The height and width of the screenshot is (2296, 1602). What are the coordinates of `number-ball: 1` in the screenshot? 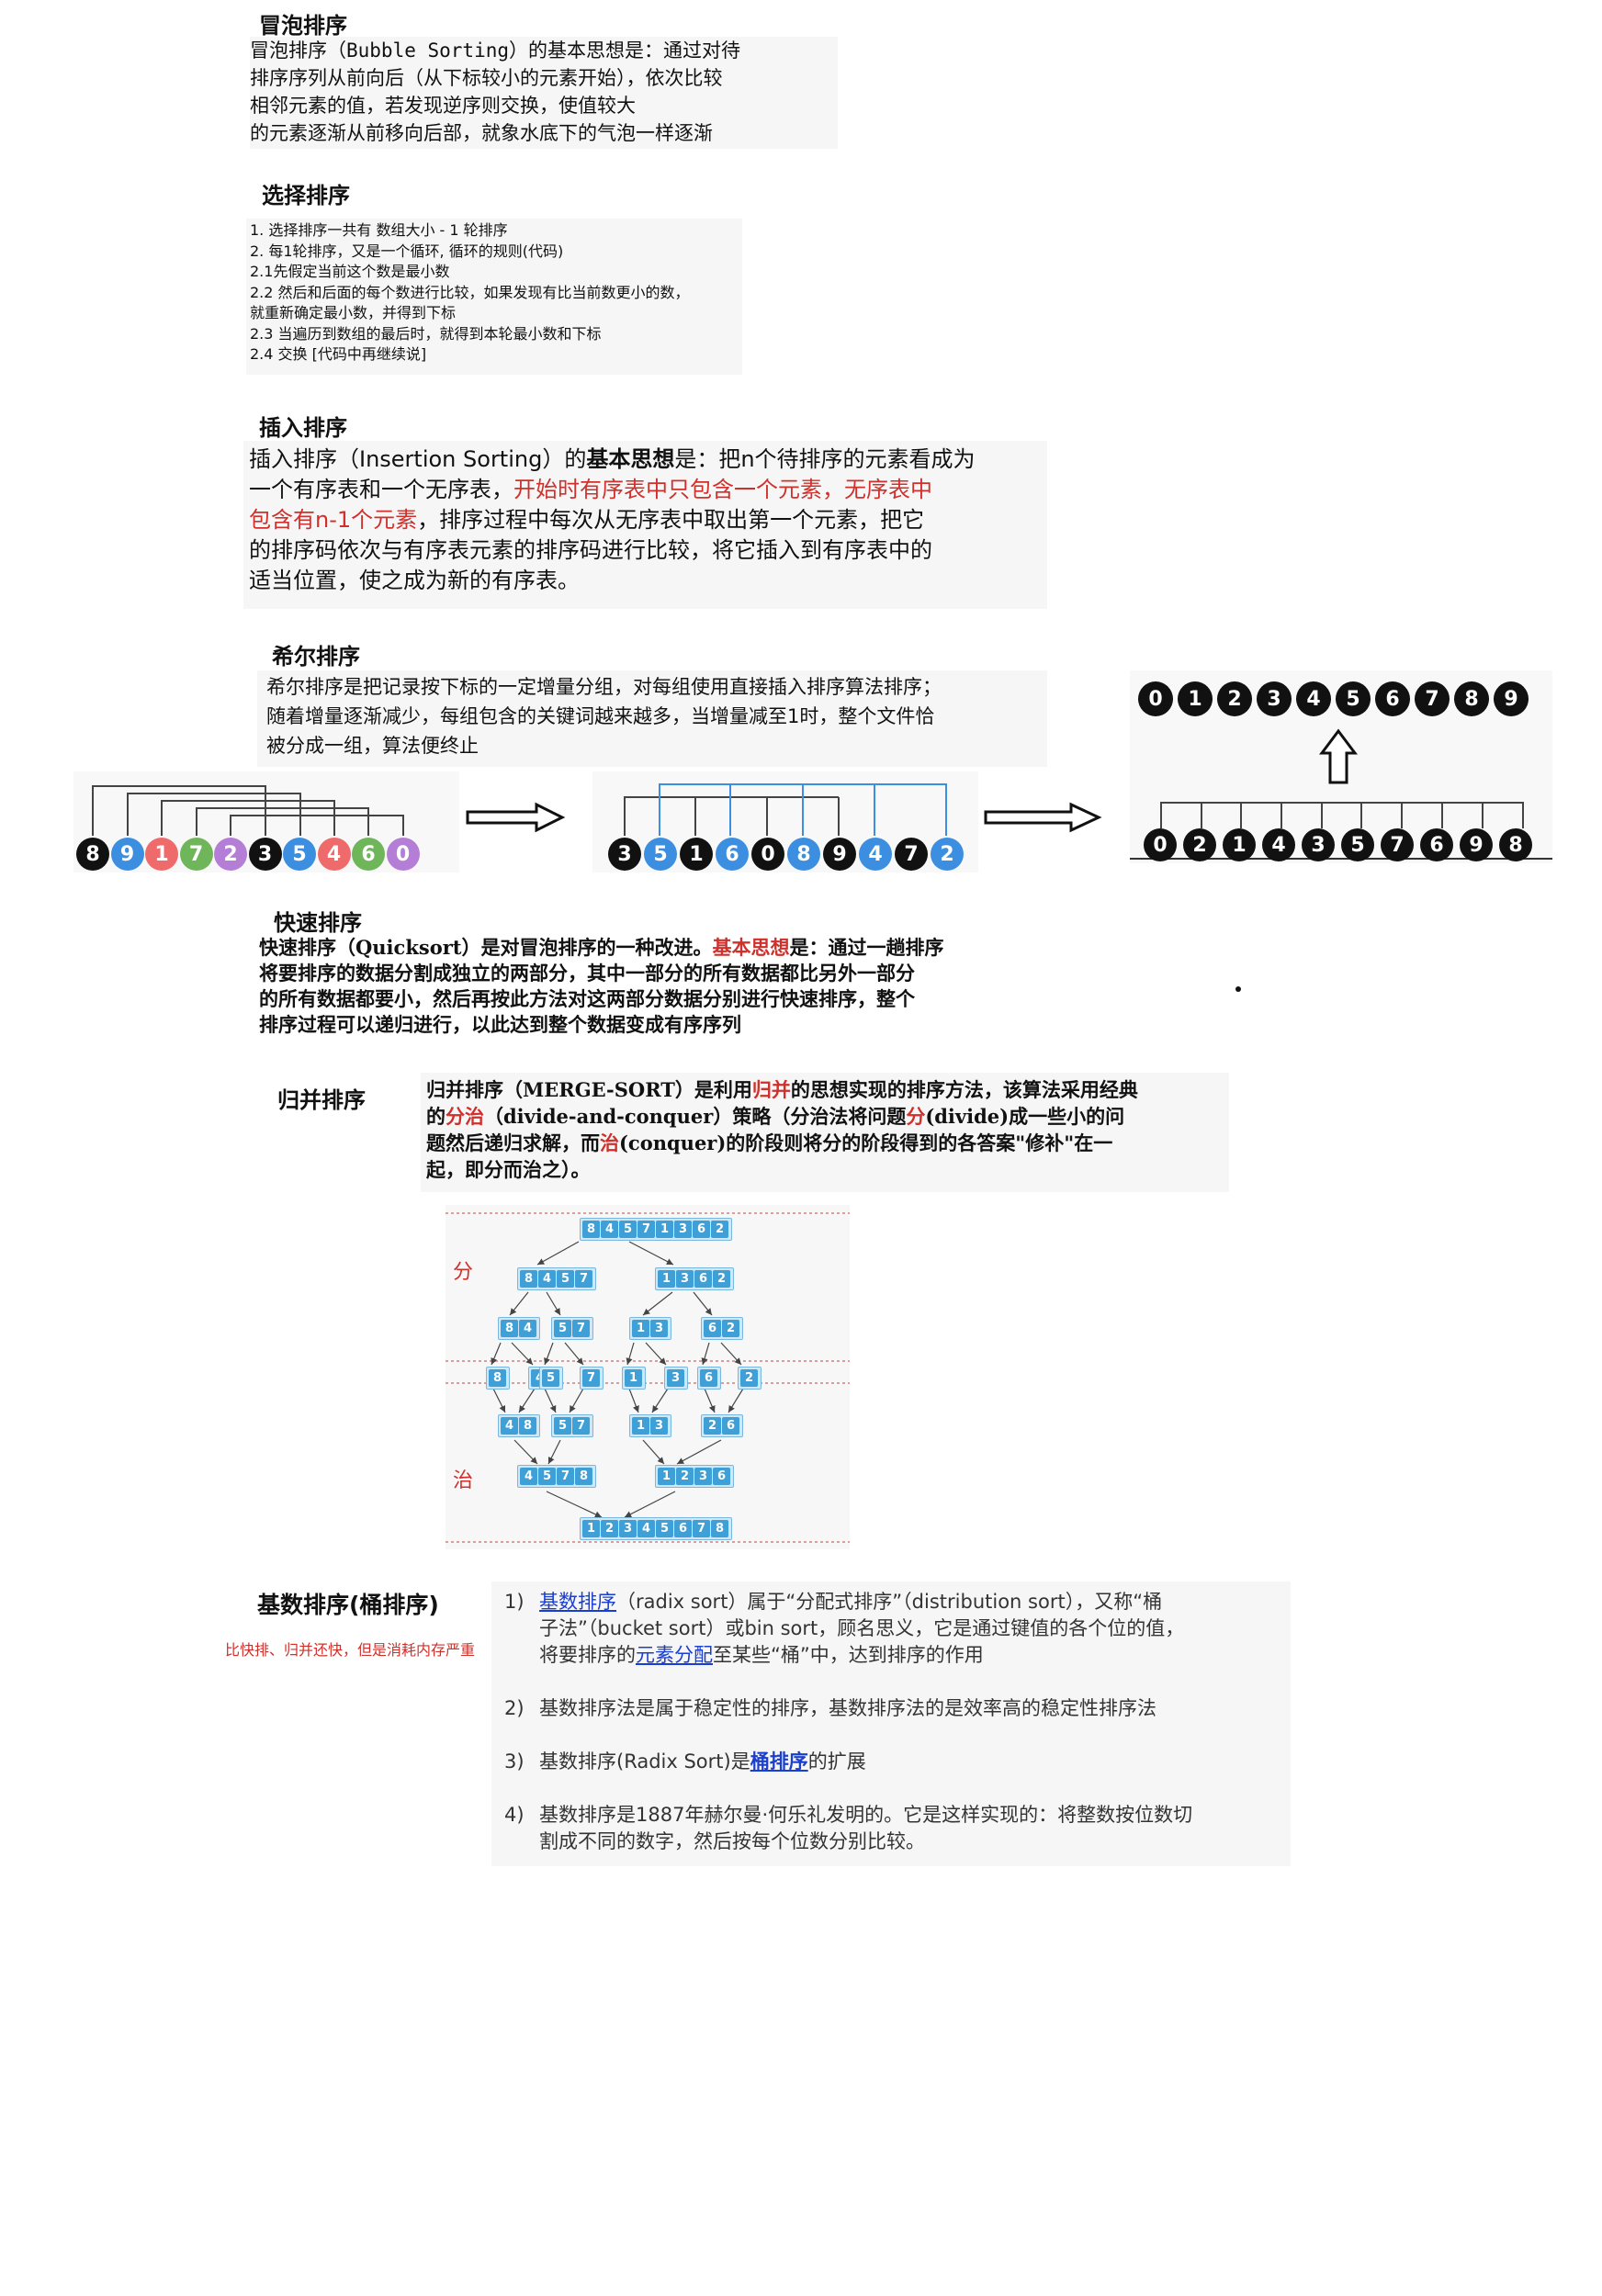 It's located at (1239, 844).